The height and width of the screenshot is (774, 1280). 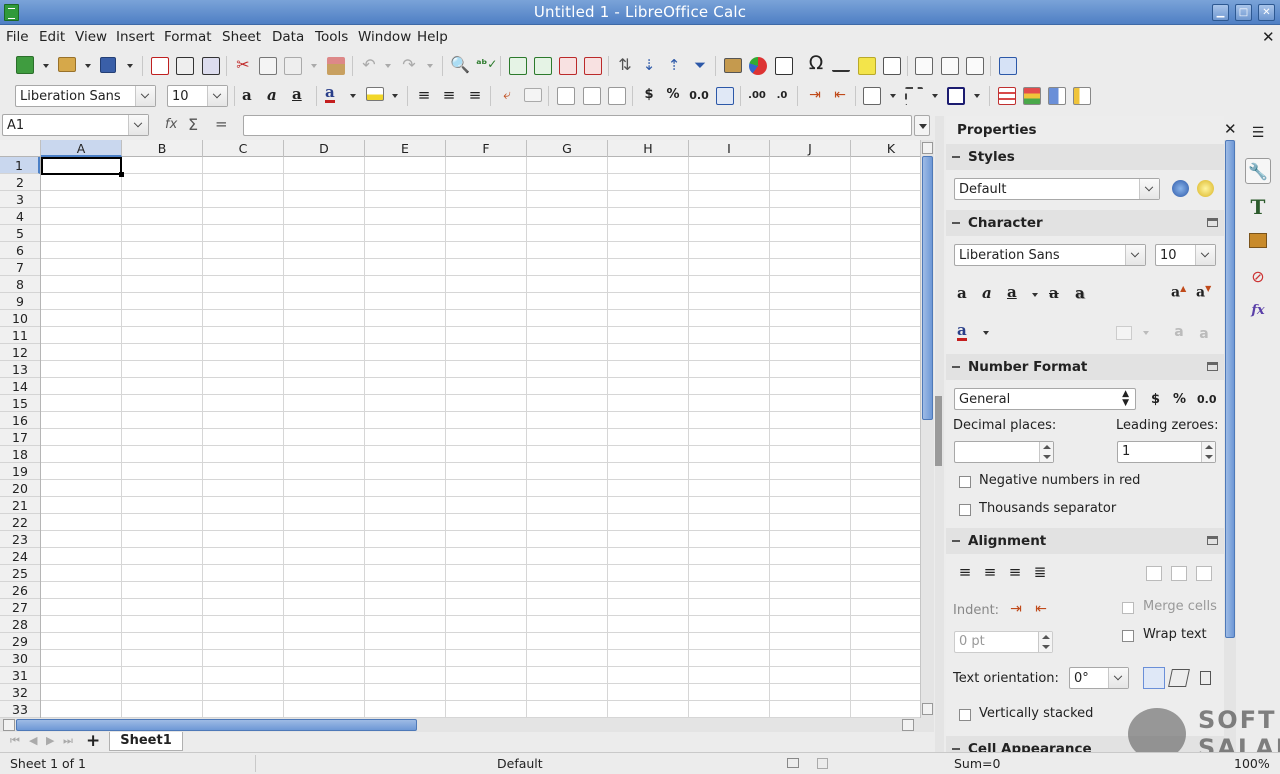 What do you see at coordinates (93, 741) in the screenshot?
I see `add-sheet-icon: +` at bounding box center [93, 741].